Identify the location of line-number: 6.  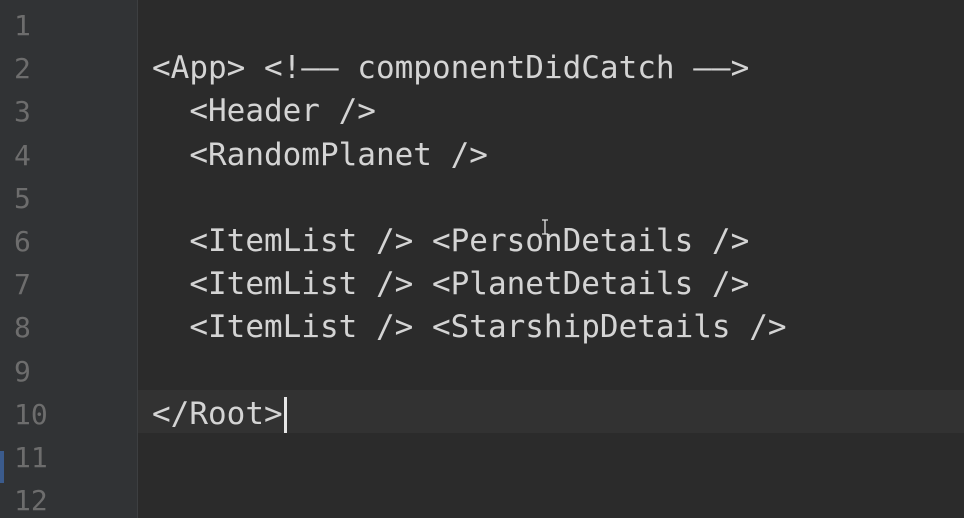
(22, 241).